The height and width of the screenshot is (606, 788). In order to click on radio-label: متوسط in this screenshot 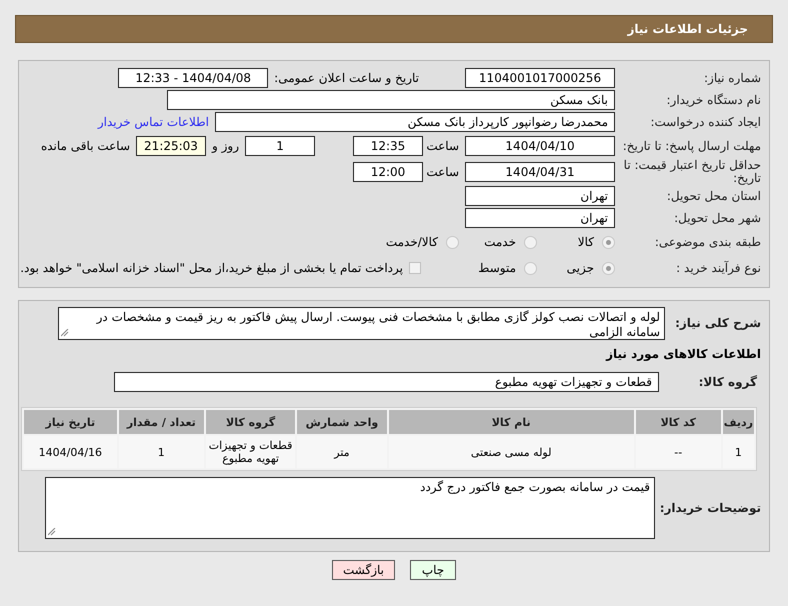, I will do `click(497, 268)`.